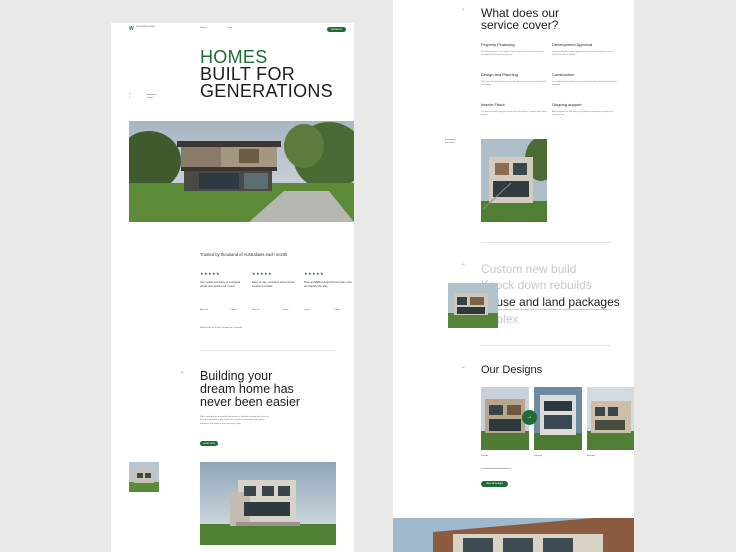  What do you see at coordinates (473, 305) in the screenshot?
I see `type-preview-photo` at bounding box center [473, 305].